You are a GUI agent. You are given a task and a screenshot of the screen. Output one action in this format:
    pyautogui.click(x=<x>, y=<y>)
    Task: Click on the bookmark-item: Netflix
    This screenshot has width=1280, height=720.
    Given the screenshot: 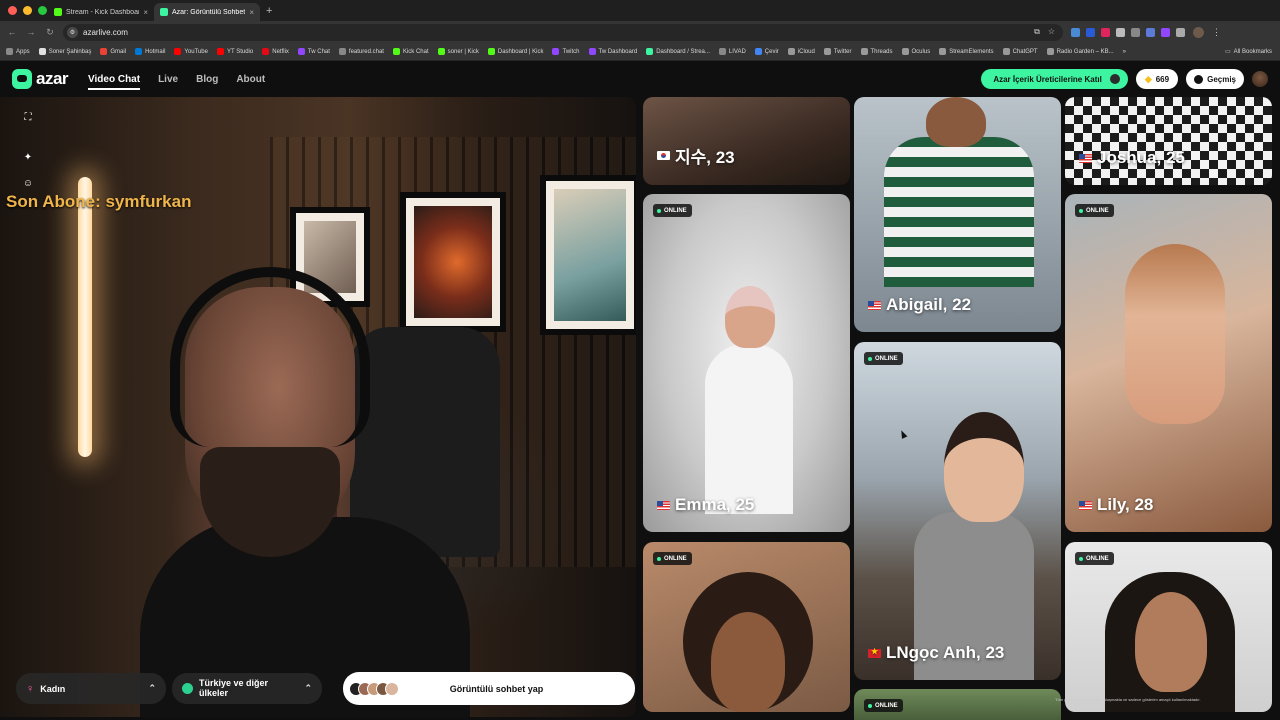 What is the action you would take?
    pyautogui.click(x=275, y=51)
    